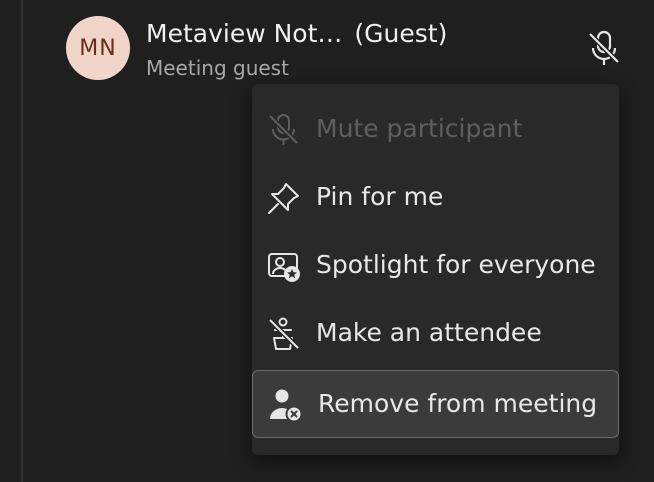  What do you see at coordinates (458, 403) in the screenshot?
I see `menu-item-label: Remove from meeting` at bounding box center [458, 403].